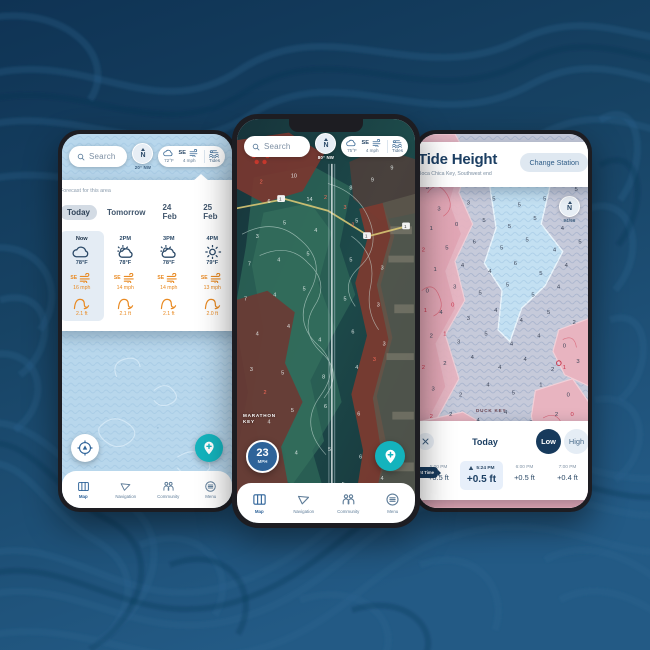 The height and width of the screenshot is (650, 650). What do you see at coordinates (212, 252) in the screenshot?
I see `sun-icon` at bounding box center [212, 252].